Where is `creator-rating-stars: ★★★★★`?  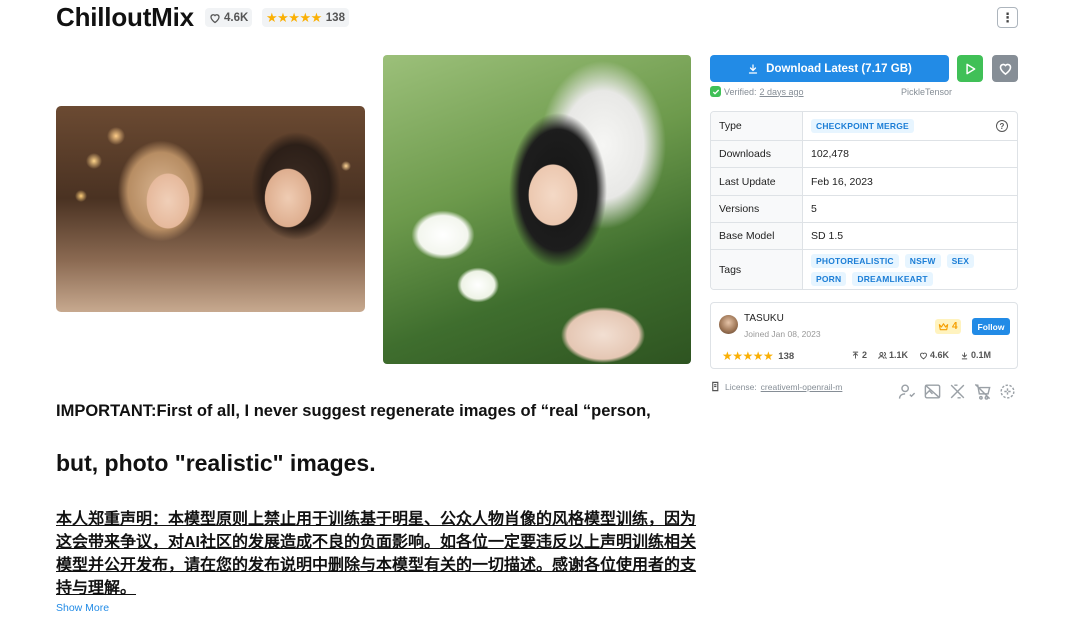
creator-rating-stars: ★★★★★ is located at coordinates (748, 356).